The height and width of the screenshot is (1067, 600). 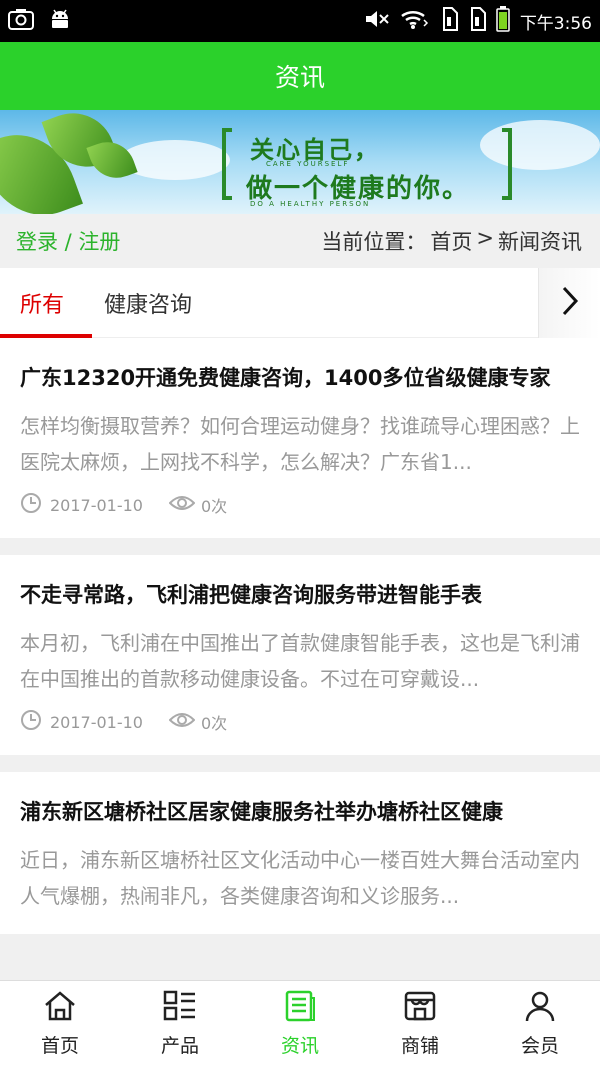 What do you see at coordinates (60, 21) in the screenshot?
I see `android-icon` at bounding box center [60, 21].